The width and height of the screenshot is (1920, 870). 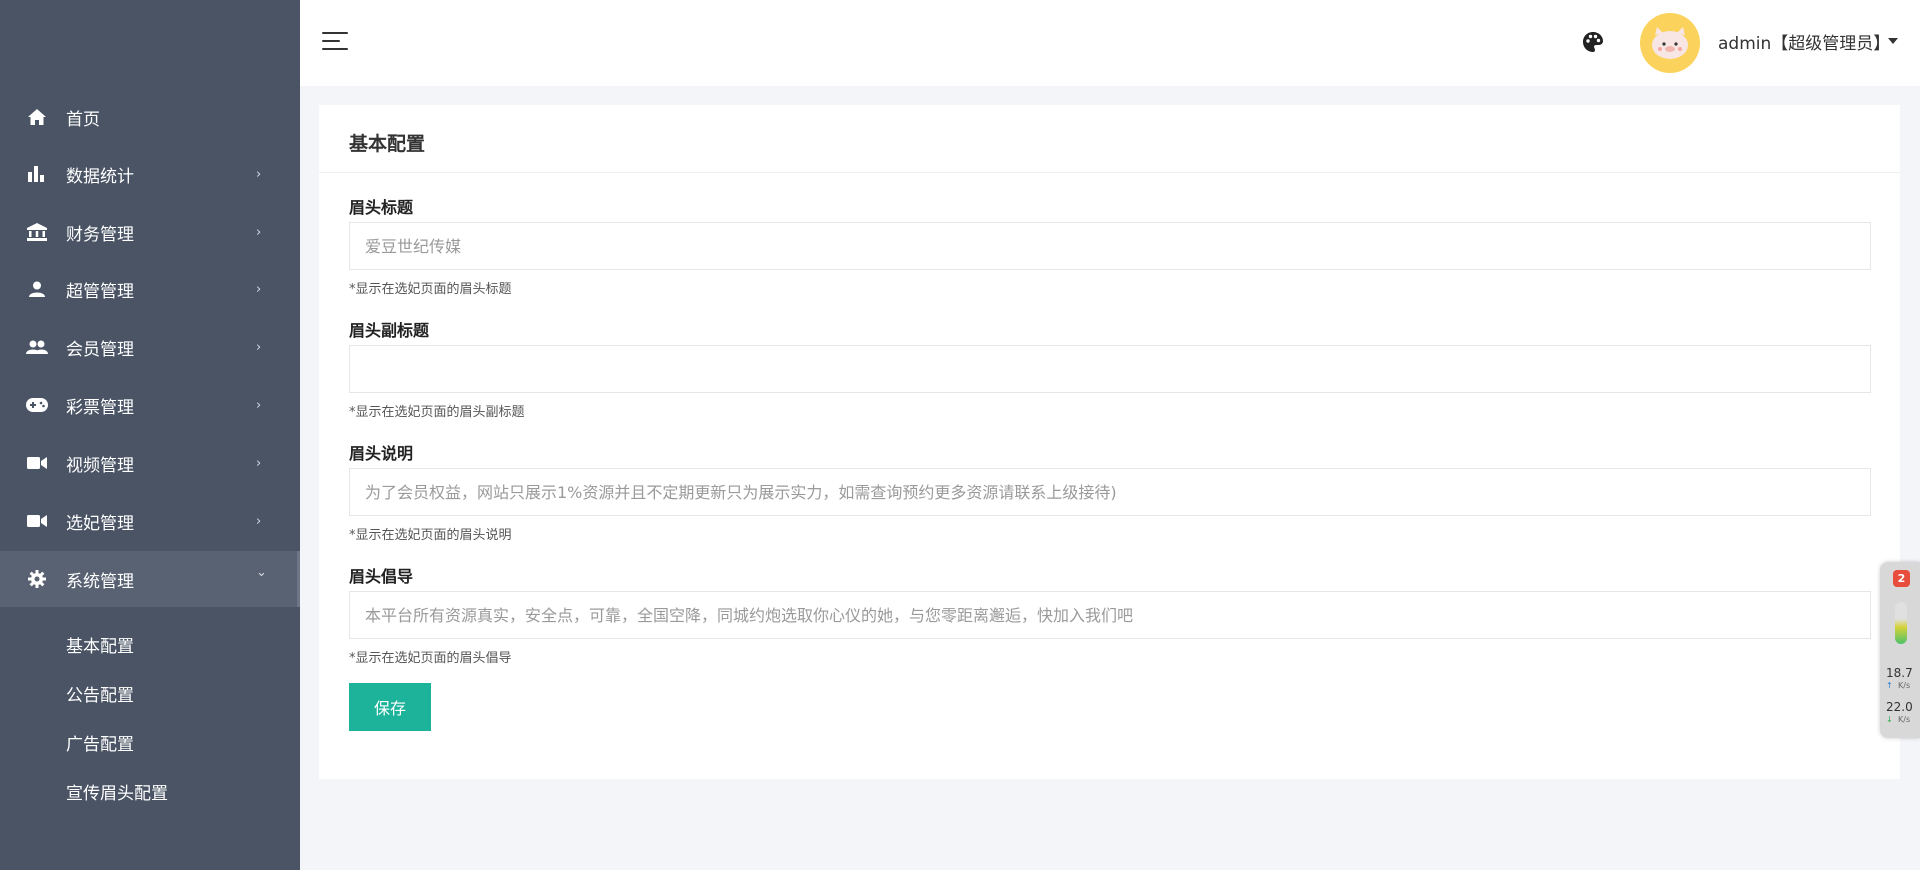 I want to click on sidebar-item-lottery: 彩票管理 ›, so click(x=150, y=405).